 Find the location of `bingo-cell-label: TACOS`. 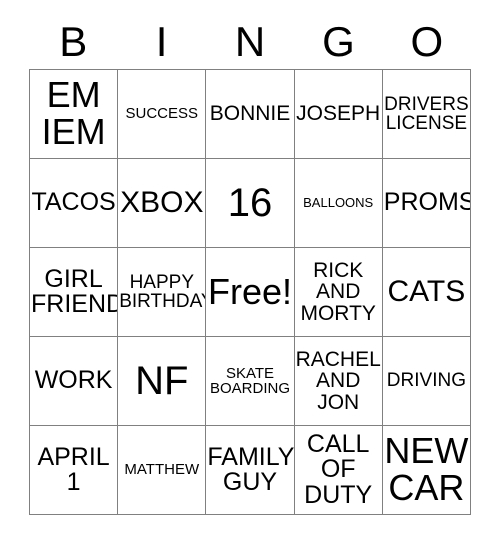

bingo-cell-label: TACOS is located at coordinates (73, 202).